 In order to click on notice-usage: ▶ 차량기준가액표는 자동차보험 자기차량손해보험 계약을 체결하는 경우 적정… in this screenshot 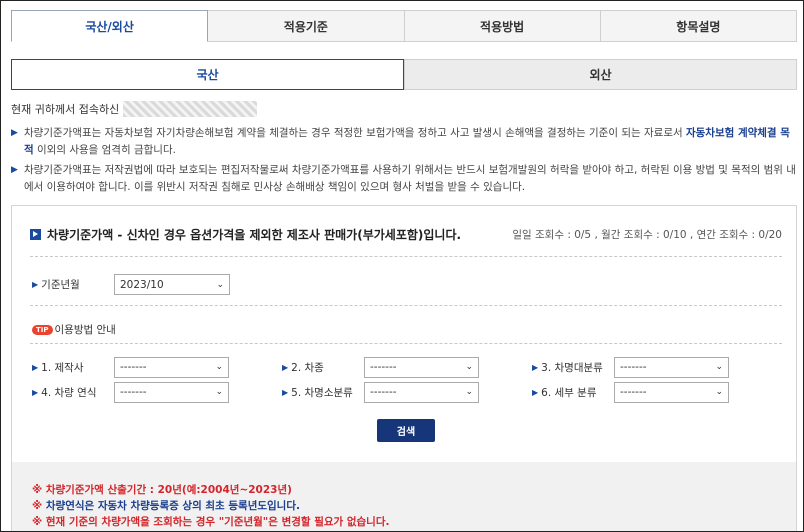, I will do `click(400, 141)`.